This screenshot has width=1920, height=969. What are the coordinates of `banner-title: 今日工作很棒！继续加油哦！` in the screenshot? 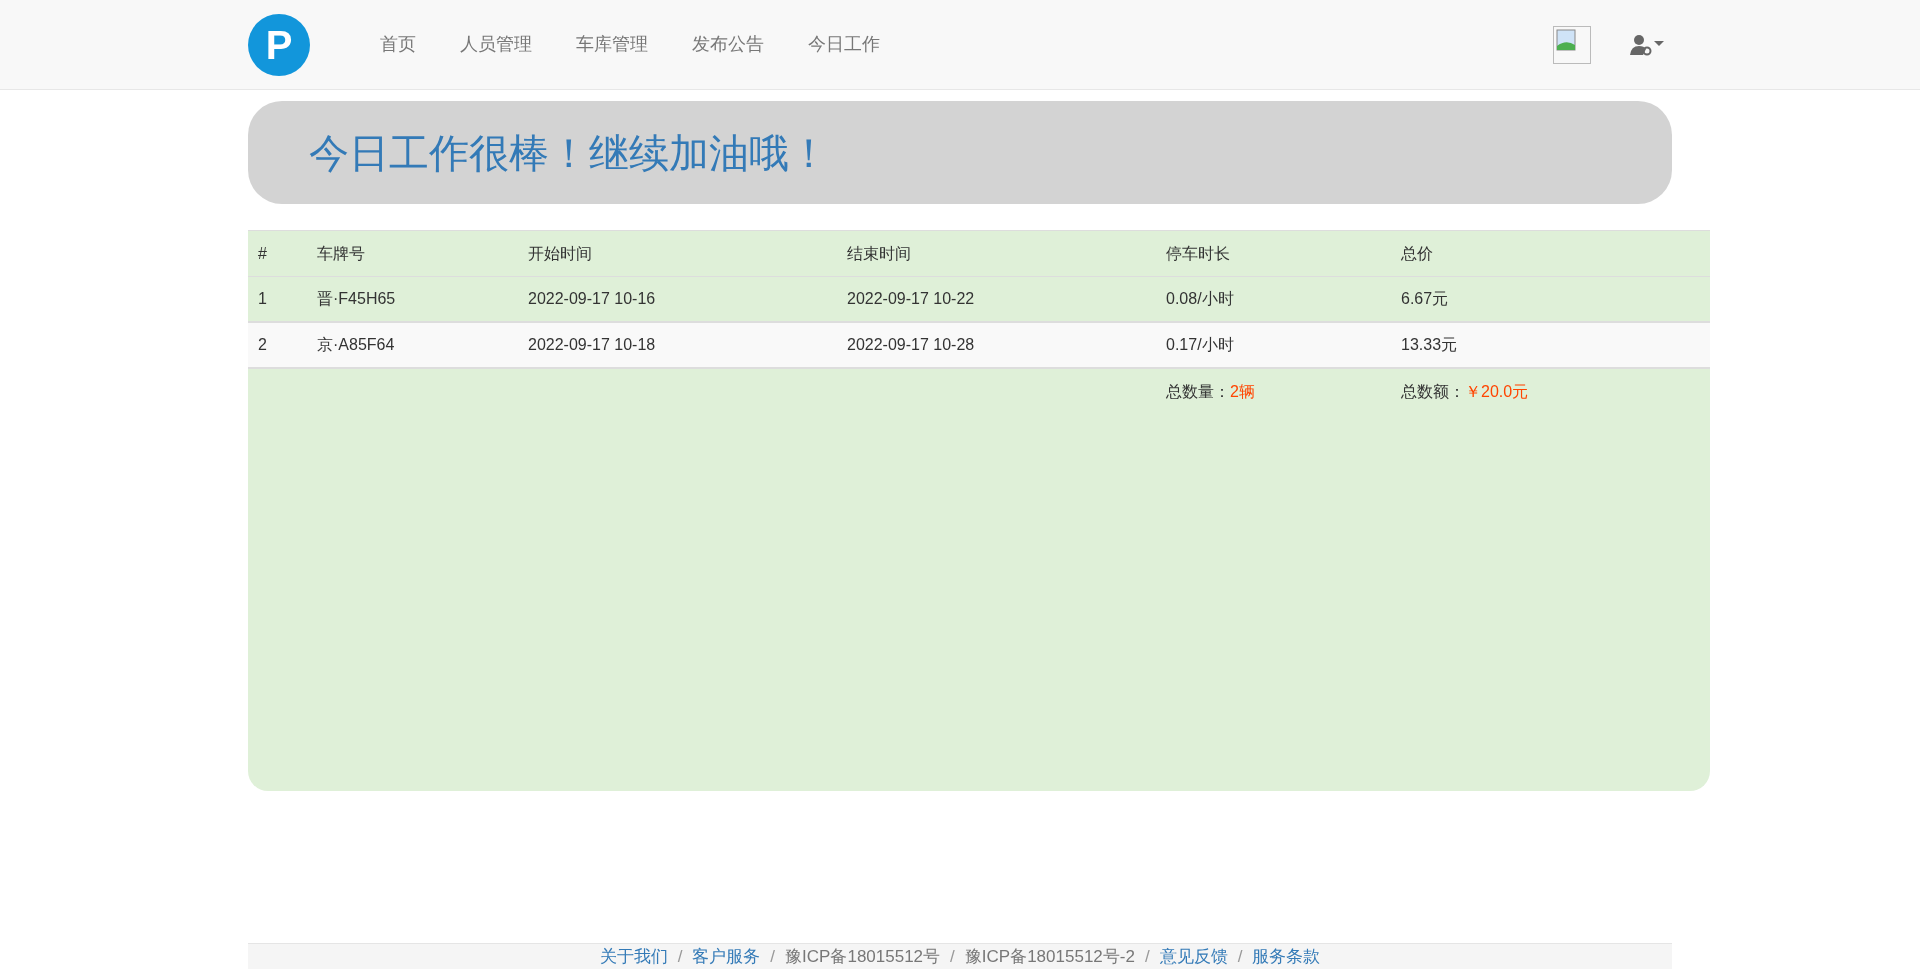 It's located at (569, 153).